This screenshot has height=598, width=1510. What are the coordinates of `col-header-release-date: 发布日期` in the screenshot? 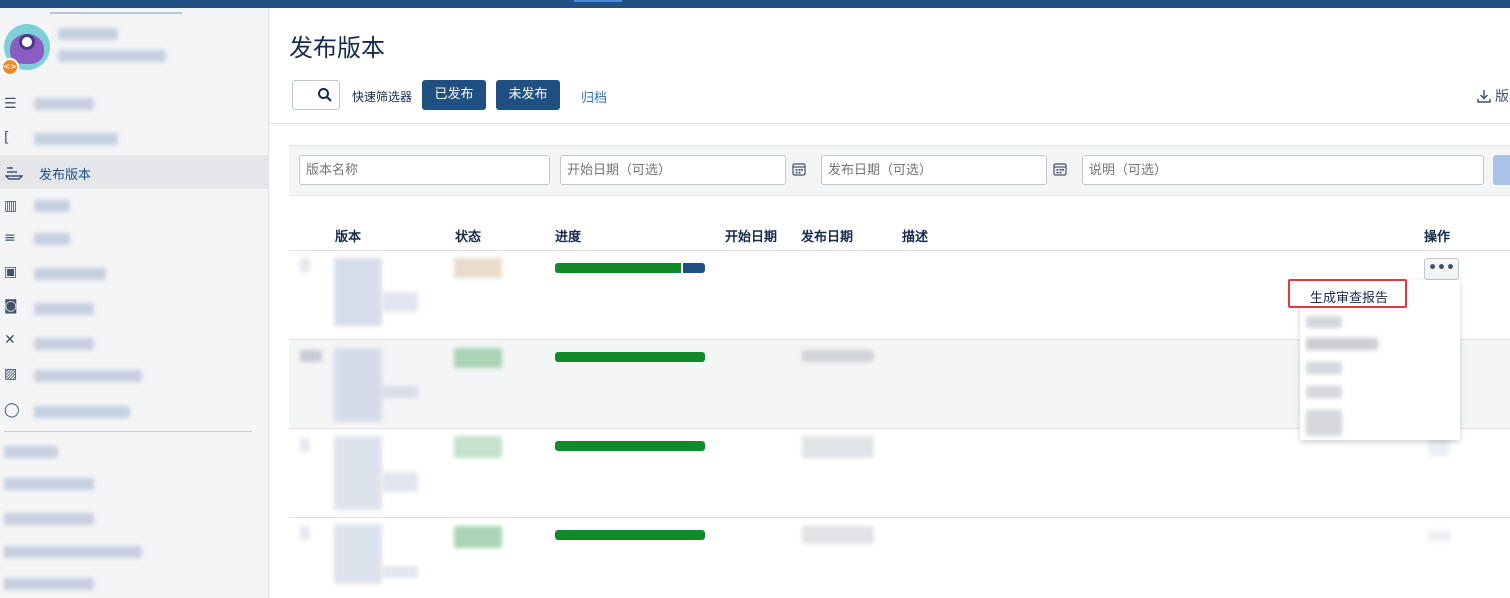 It's located at (827, 237).